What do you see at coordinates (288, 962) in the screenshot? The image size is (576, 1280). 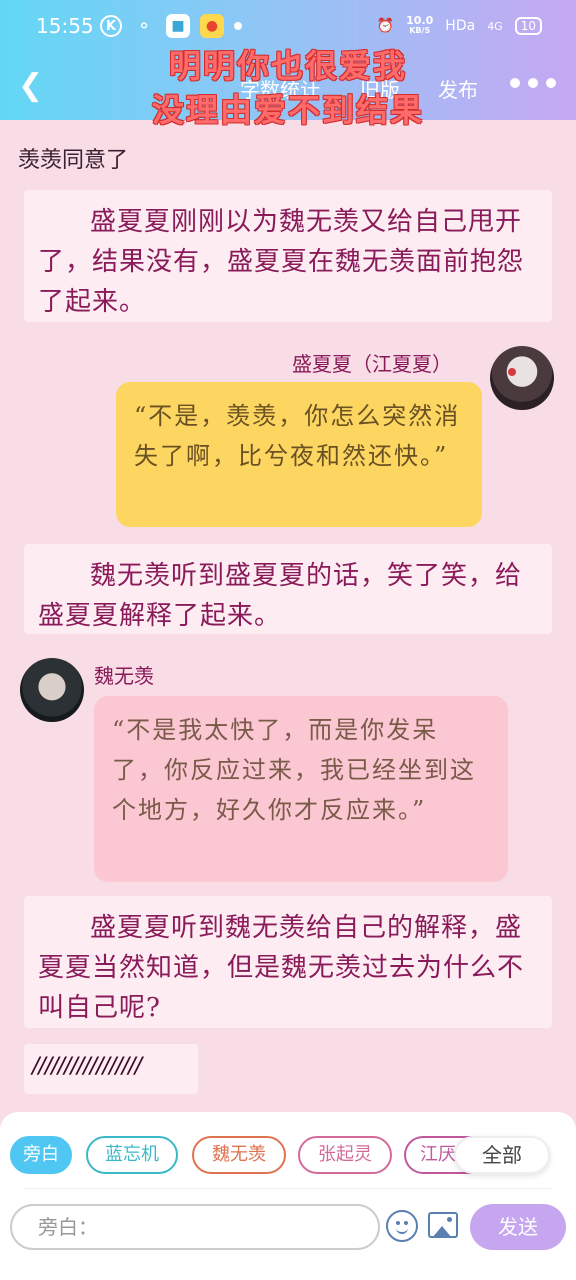 I see `narration-block: 盛夏夏听到魏无羡给自己的解释，盛夏夏当然知道，但是魏无羡过去为什么不叫自己呢?` at bounding box center [288, 962].